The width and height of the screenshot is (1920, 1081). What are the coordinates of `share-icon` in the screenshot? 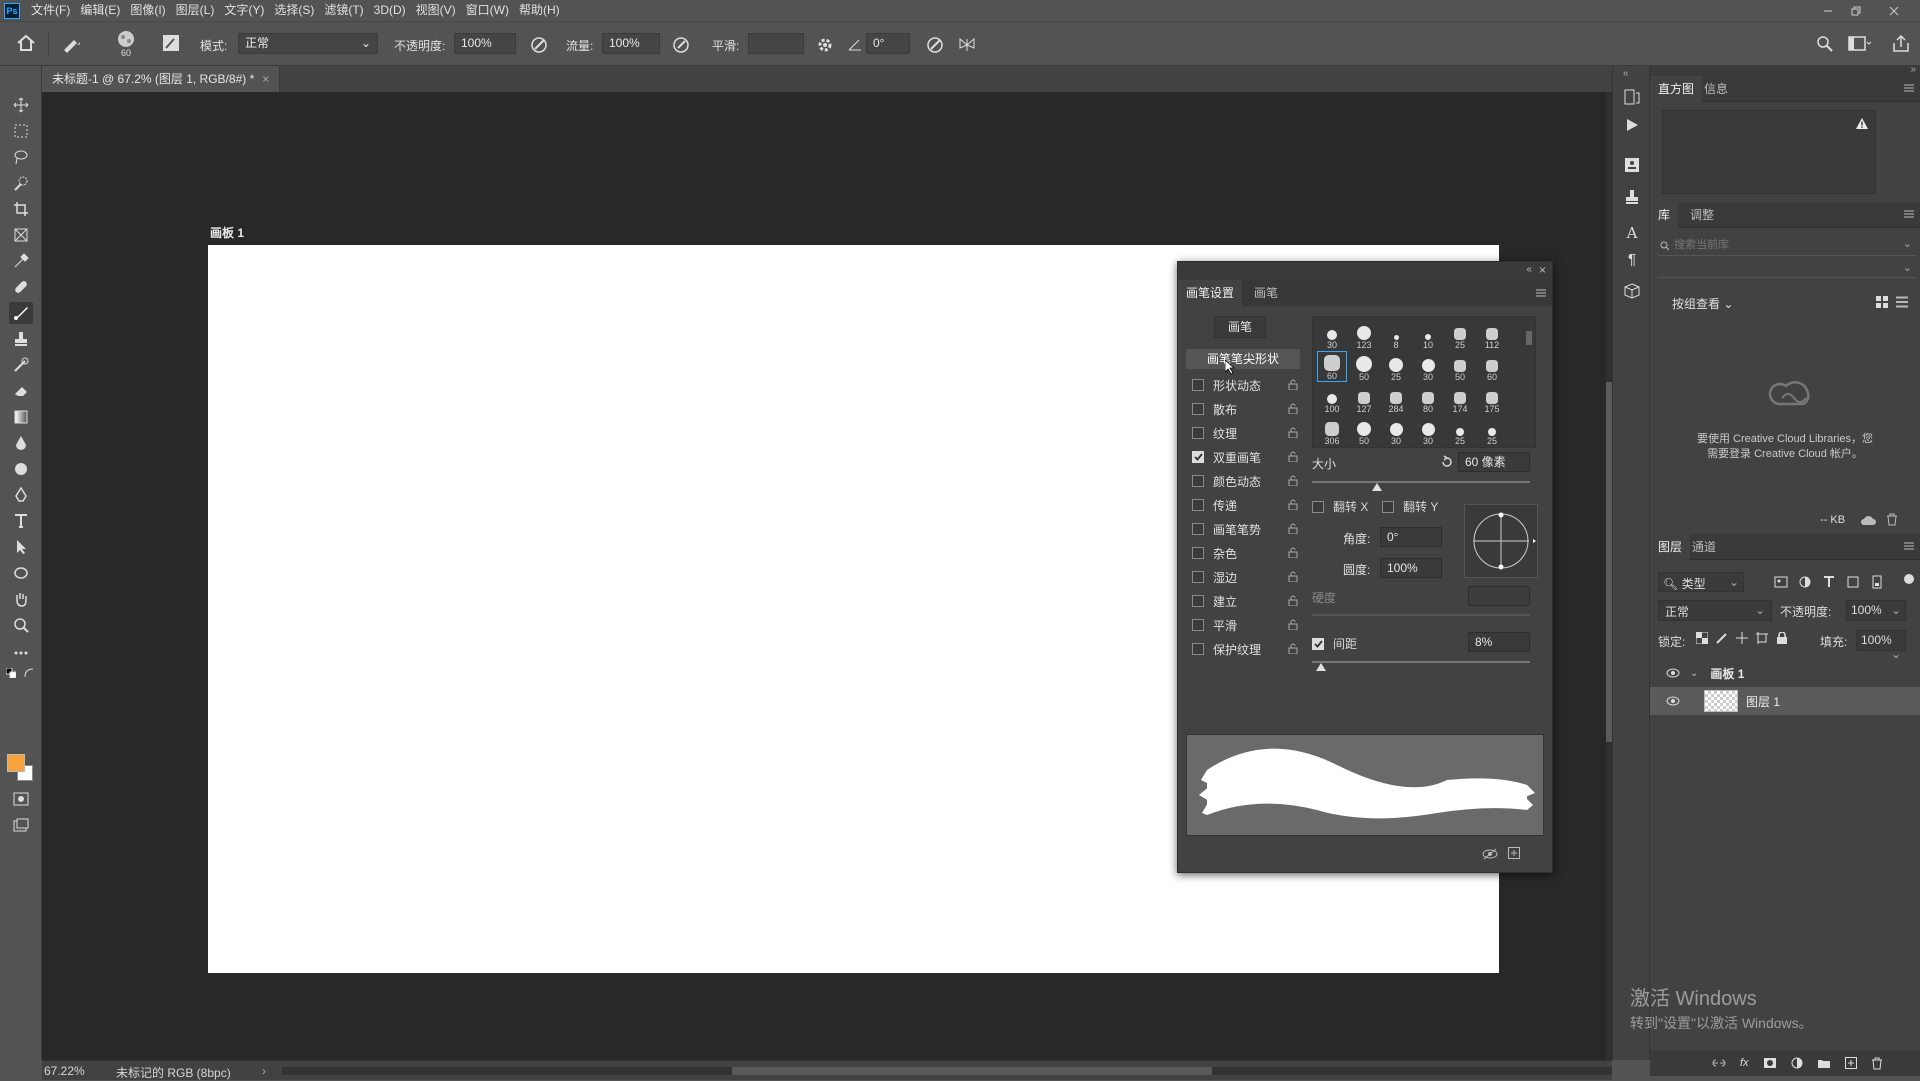 It's located at (1901, 44).